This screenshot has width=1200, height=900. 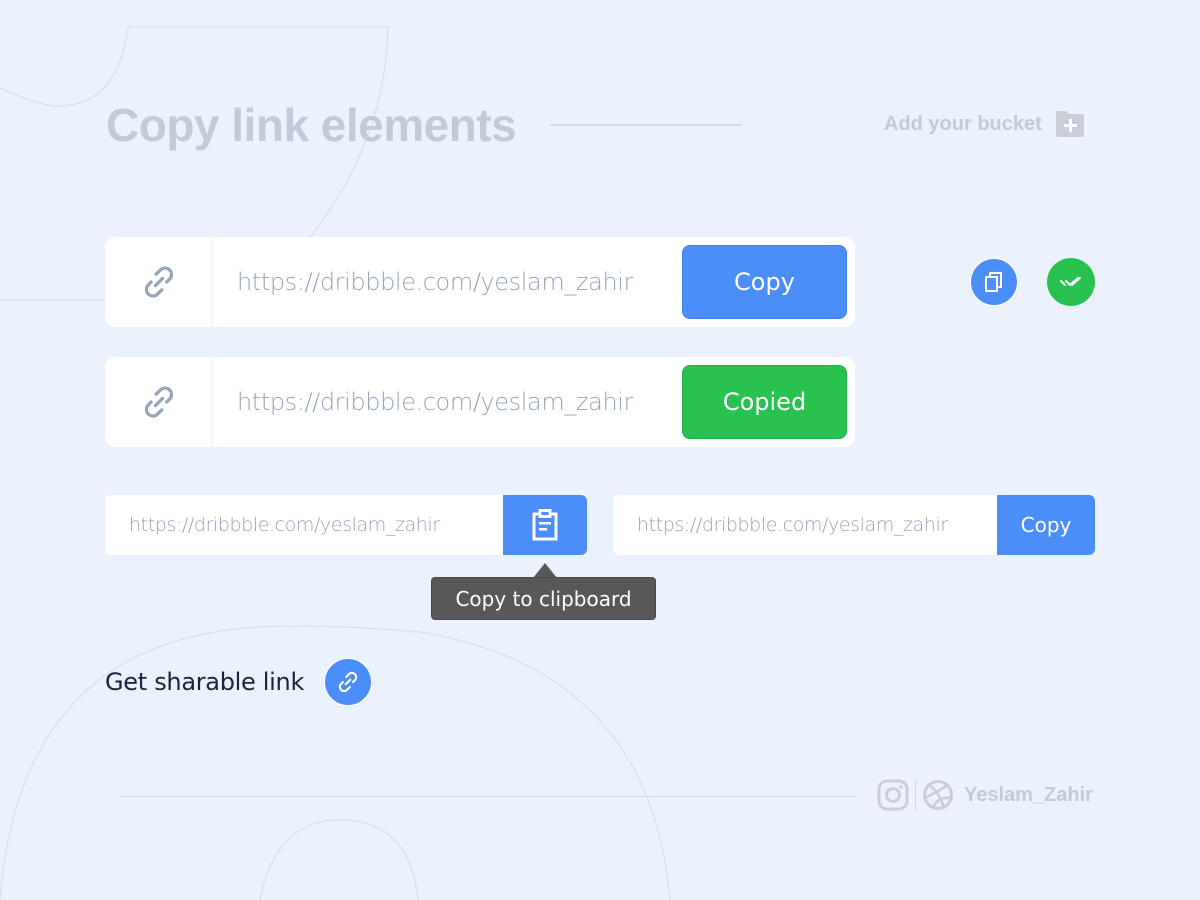 I want to click on footer-divider, so click(x=487, y=796).